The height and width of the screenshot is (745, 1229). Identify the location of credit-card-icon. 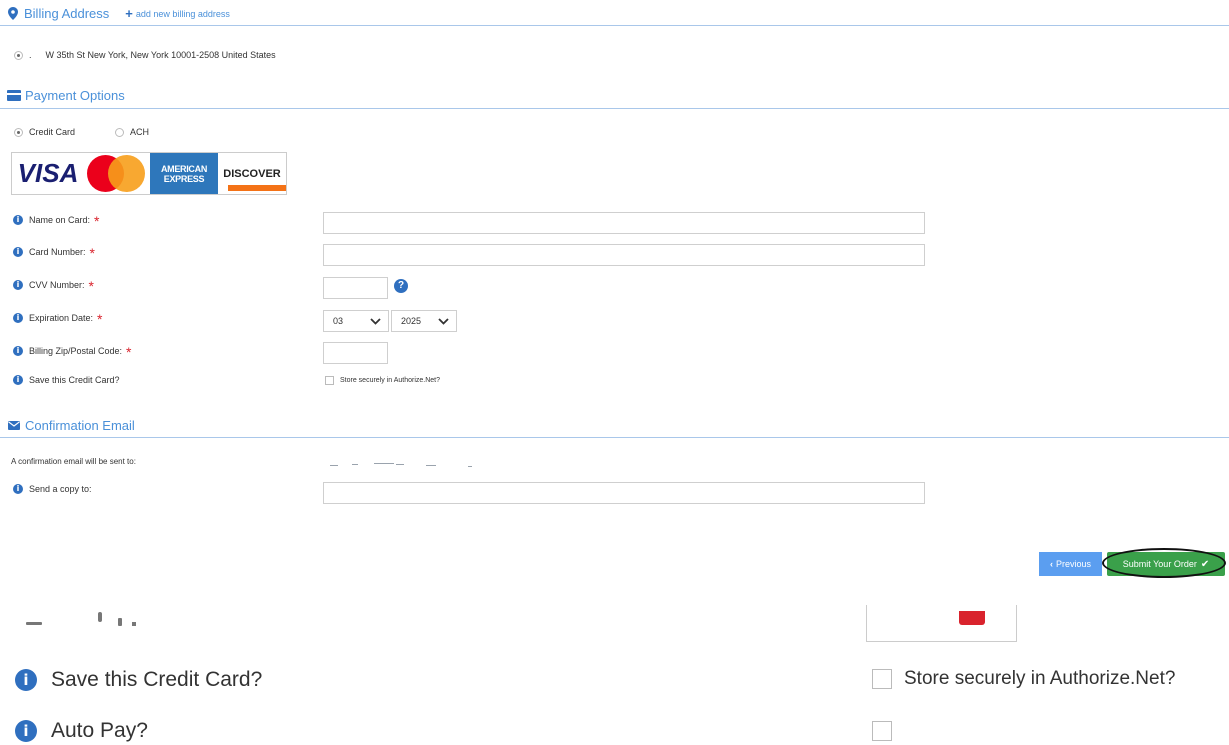
(14, 95).